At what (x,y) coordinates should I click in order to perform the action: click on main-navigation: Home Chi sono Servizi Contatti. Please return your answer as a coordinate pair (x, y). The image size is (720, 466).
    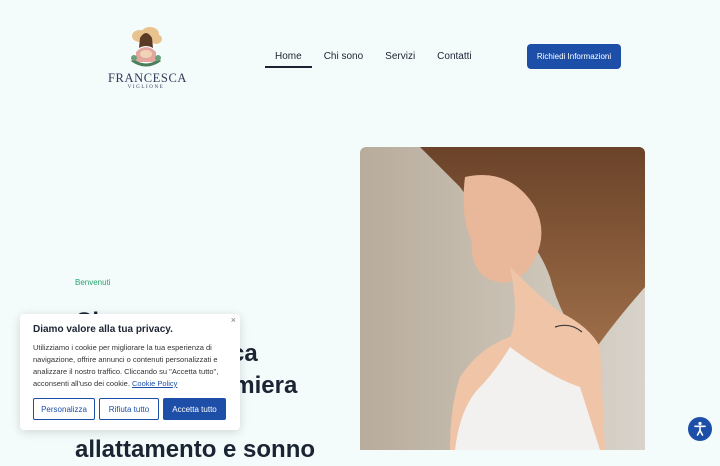
    Looking at the image, I should click on (374, 56).